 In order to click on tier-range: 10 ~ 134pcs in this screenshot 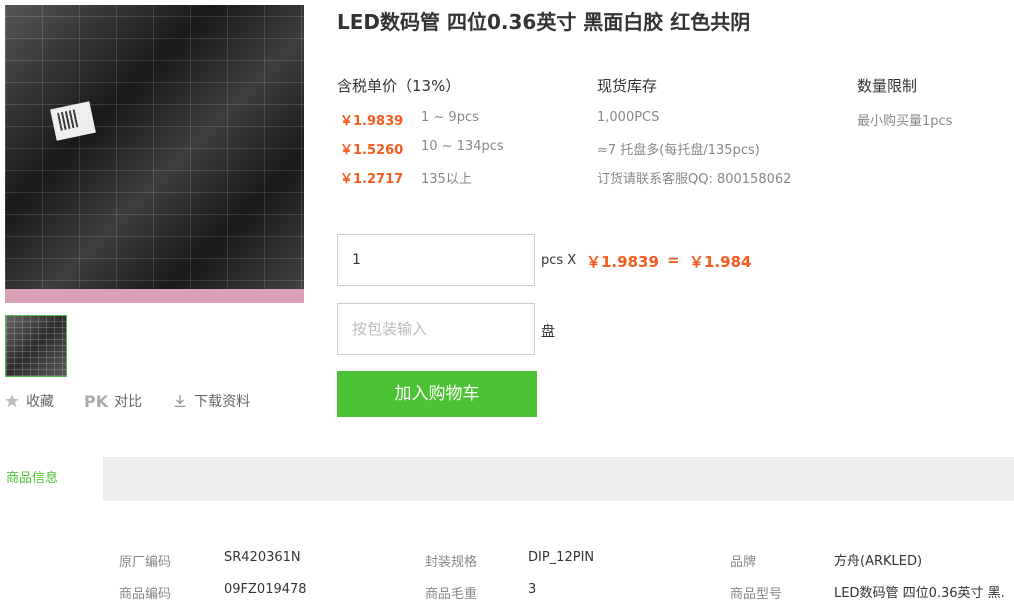, I will do `click(462, 146)`.